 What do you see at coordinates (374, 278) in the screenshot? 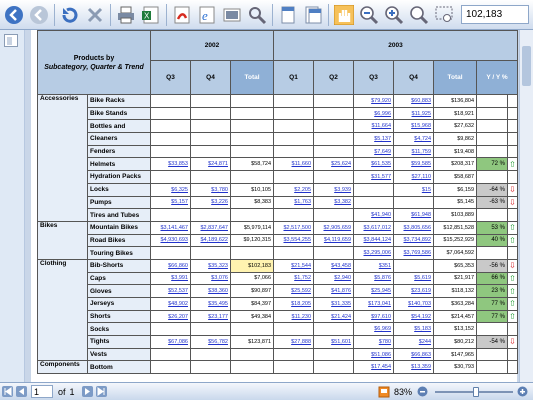
I see `value-link: $5,876` at bounding box center [374, 278].